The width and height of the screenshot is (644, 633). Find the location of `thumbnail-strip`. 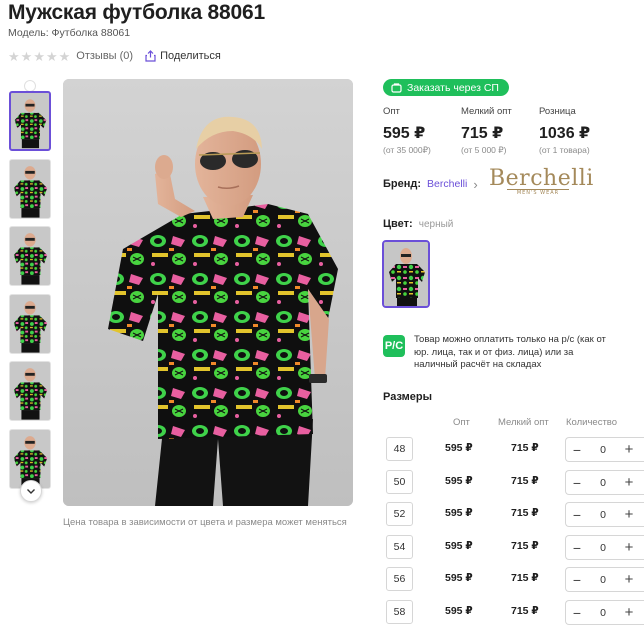

thumbnail-strip is located at coordinates (31, 291).